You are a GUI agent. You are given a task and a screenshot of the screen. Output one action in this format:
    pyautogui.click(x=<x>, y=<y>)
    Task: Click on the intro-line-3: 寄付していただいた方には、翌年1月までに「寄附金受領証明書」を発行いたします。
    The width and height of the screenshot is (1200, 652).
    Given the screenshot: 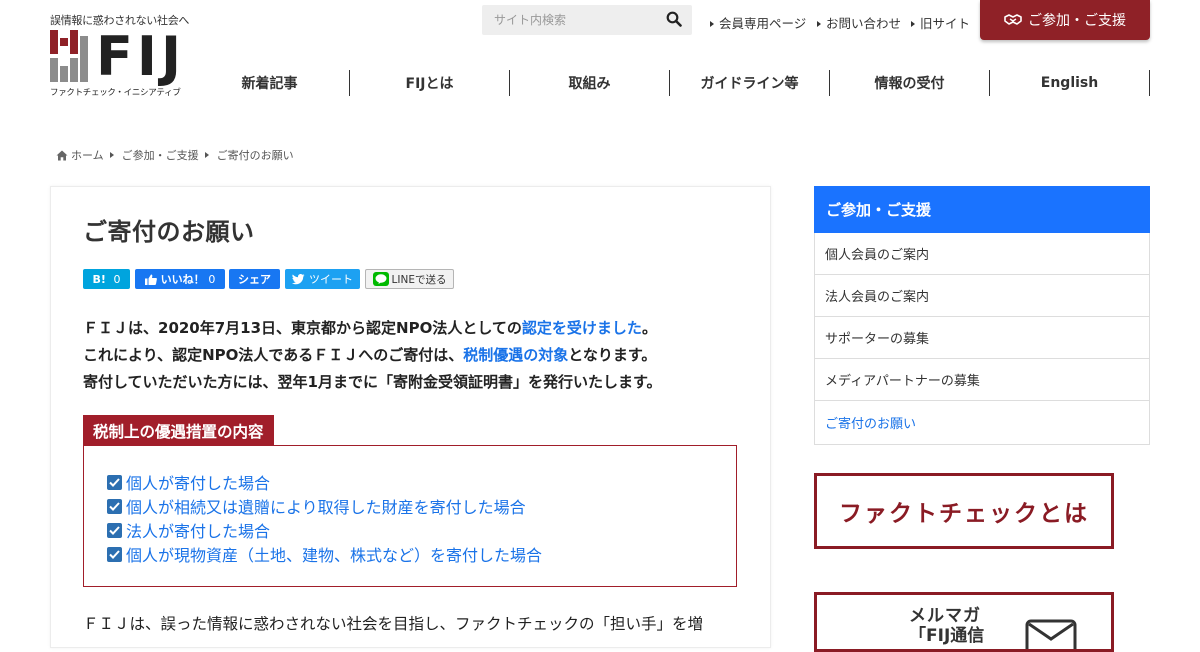 What is the action you would take?
    pyautogui.click(x=372, y=382)
    